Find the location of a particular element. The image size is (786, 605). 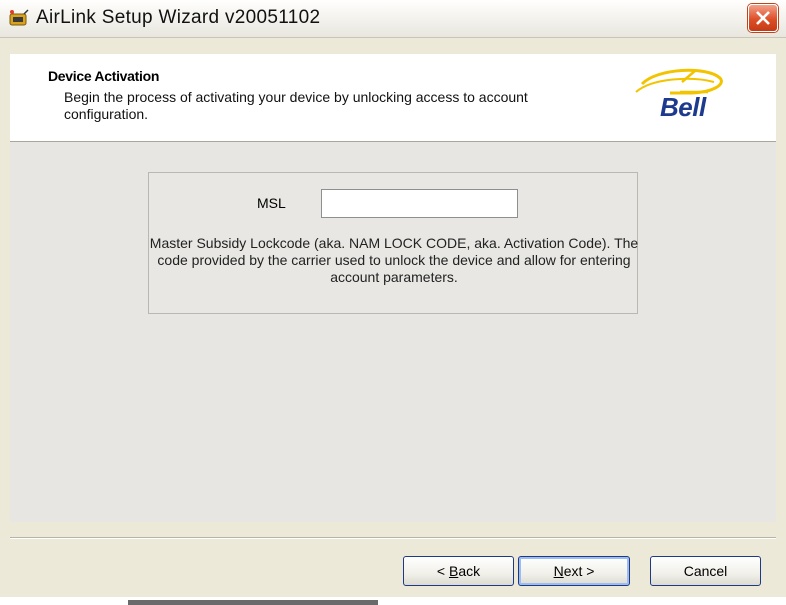

msl-input is located at coordinates (419, 203).